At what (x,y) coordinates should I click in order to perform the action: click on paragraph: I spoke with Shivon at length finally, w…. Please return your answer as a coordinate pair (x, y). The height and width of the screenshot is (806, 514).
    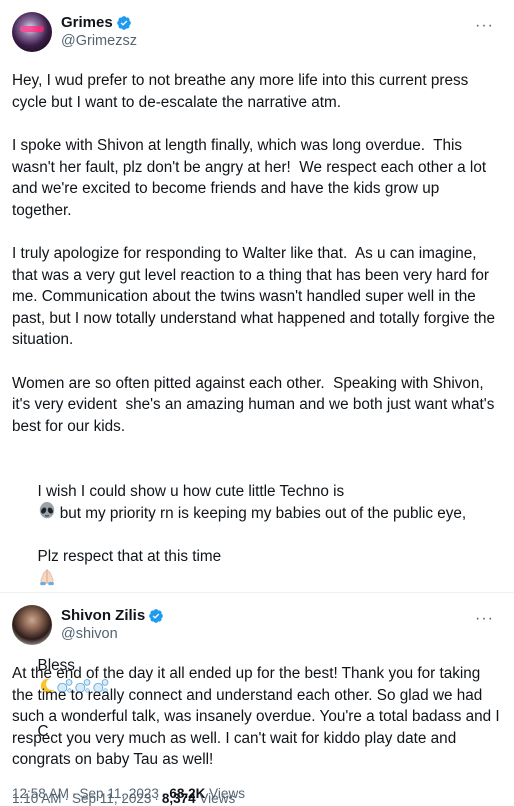
    Looking at the image, I should click on (251, 178).